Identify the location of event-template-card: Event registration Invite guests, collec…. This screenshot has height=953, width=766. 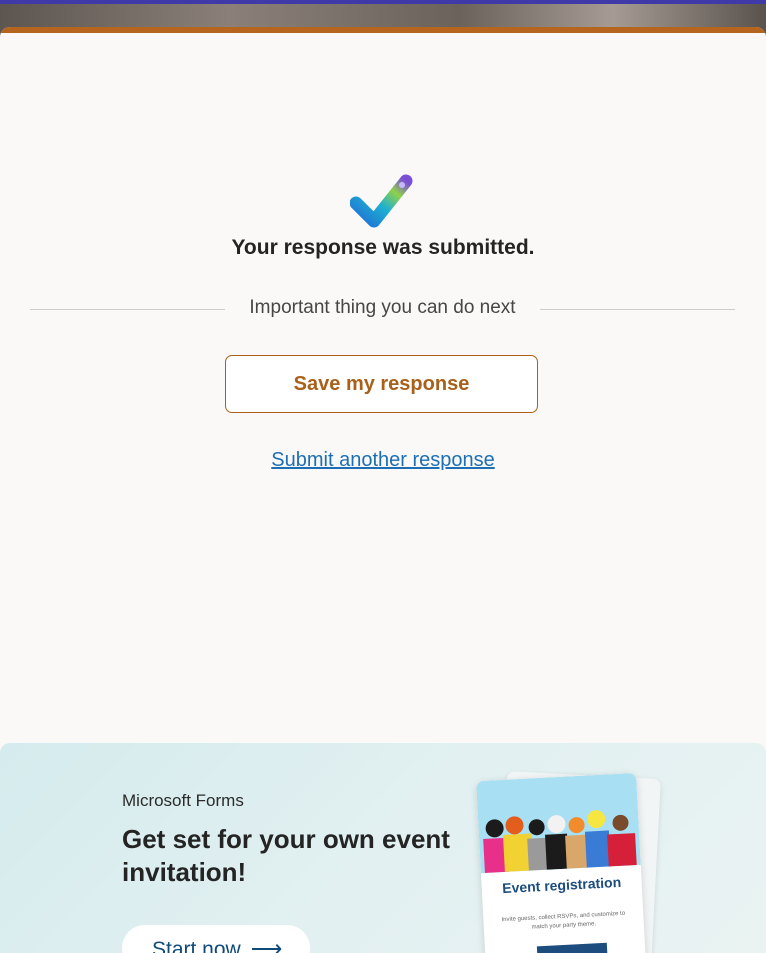
(561, 862).